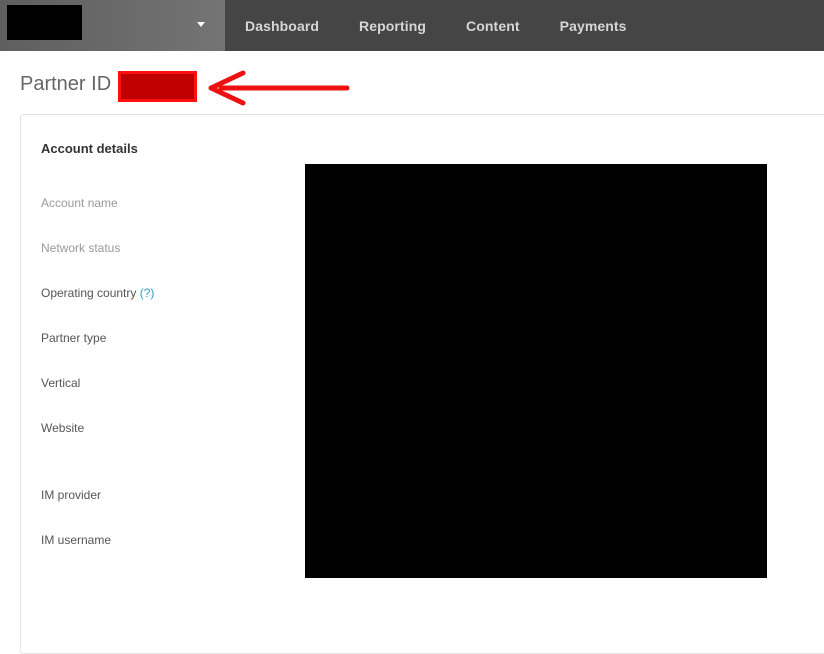 The height and width of the screenshot is (654, 824). I want to click on main-nav: Dashboard Reporting Content Payments, so click(446, 25).